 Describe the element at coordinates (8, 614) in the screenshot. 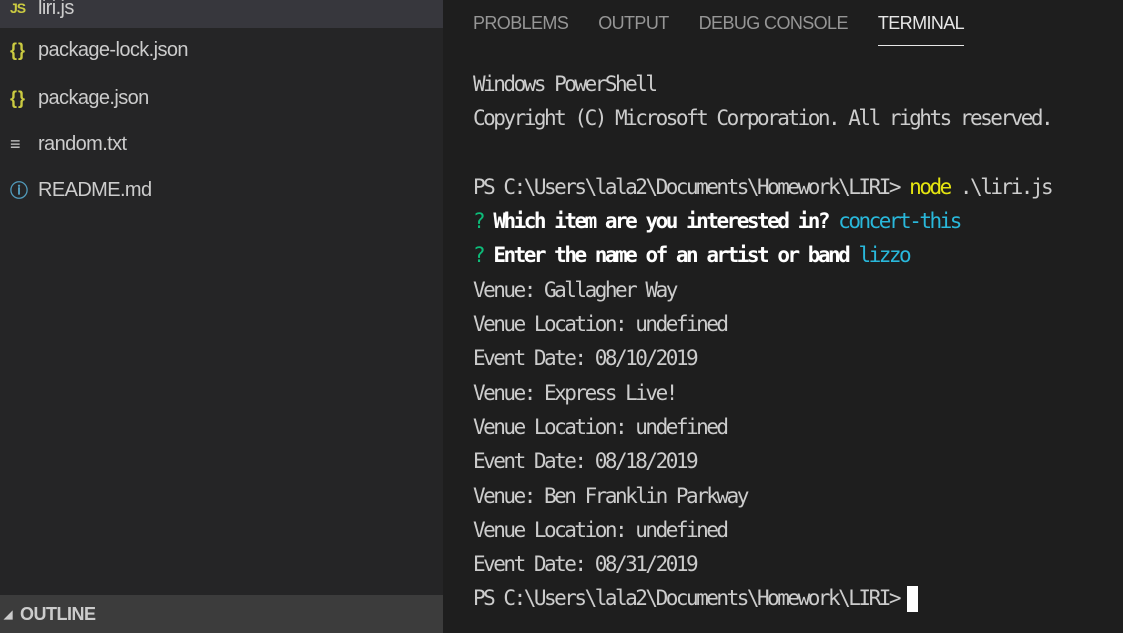

I see `collapse-caret-icon: ◢` at that location.